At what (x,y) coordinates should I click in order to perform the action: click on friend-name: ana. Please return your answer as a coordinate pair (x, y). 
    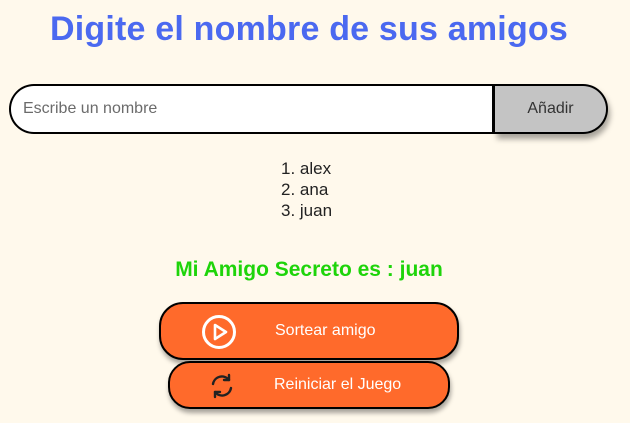
    Looking at the image, I should click on (314, 189).